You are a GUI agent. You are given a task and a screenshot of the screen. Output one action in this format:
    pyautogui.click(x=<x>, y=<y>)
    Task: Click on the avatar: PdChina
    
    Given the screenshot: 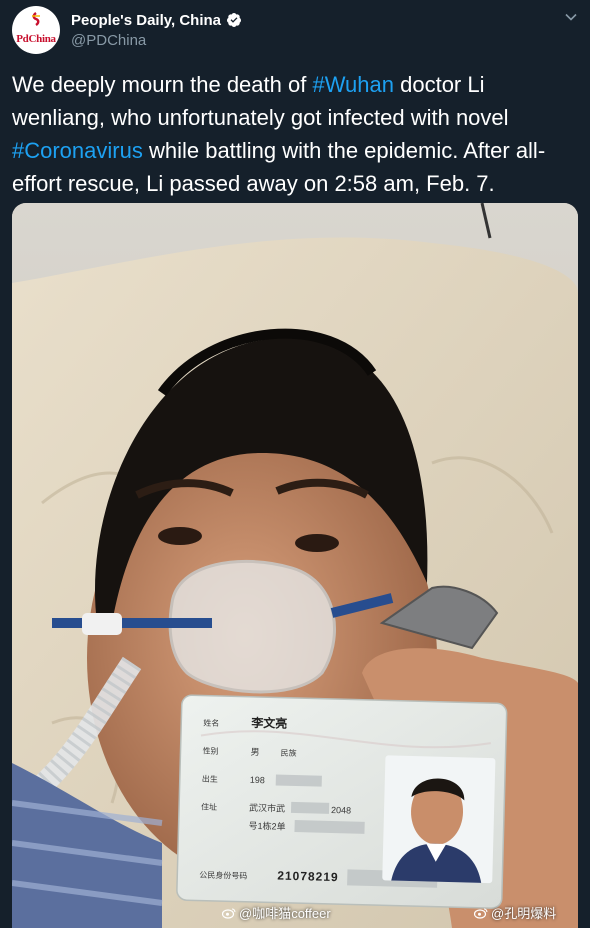 What is the action you would take?
    pyautogui.click(x=36, y=30)
    